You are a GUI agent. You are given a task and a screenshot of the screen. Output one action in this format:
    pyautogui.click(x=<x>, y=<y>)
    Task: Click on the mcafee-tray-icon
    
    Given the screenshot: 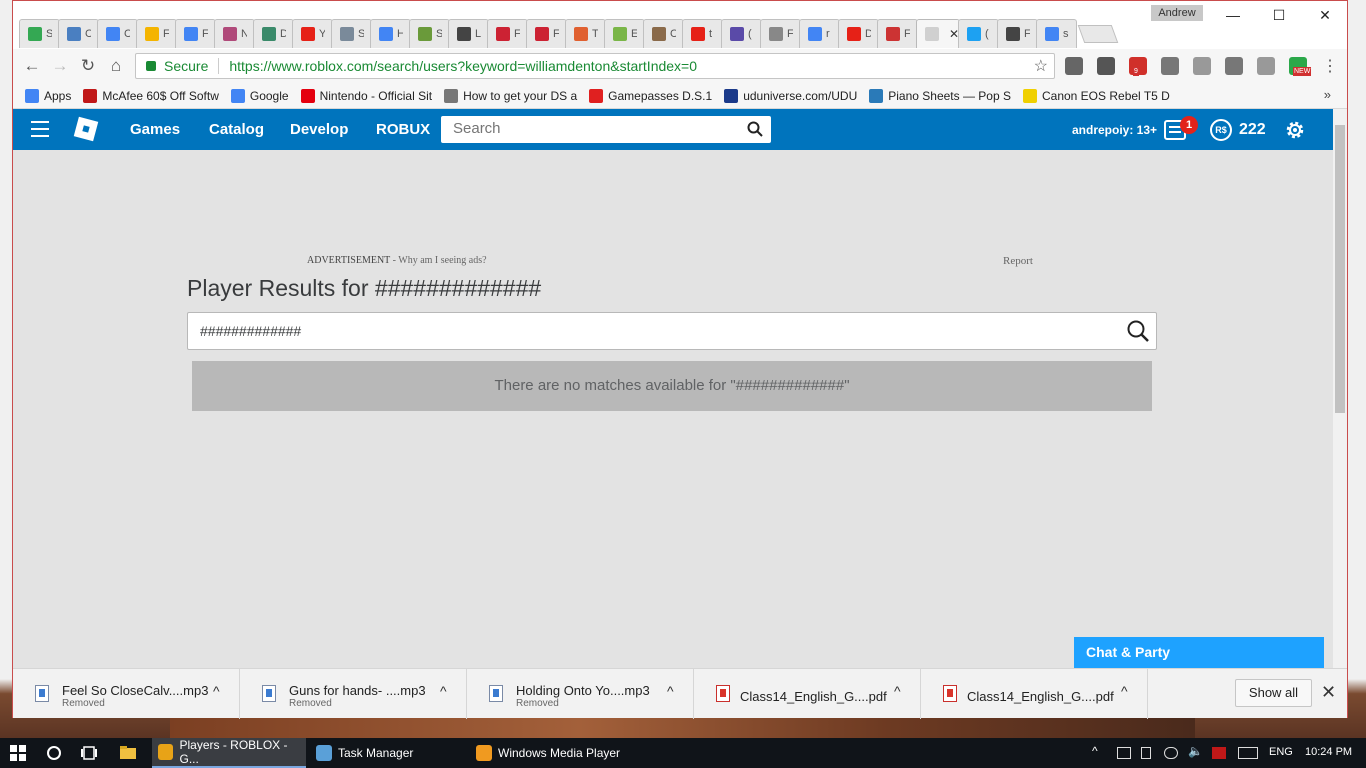 What is the action you would take?
    pyautogui.click(x=1219, y=753)
    